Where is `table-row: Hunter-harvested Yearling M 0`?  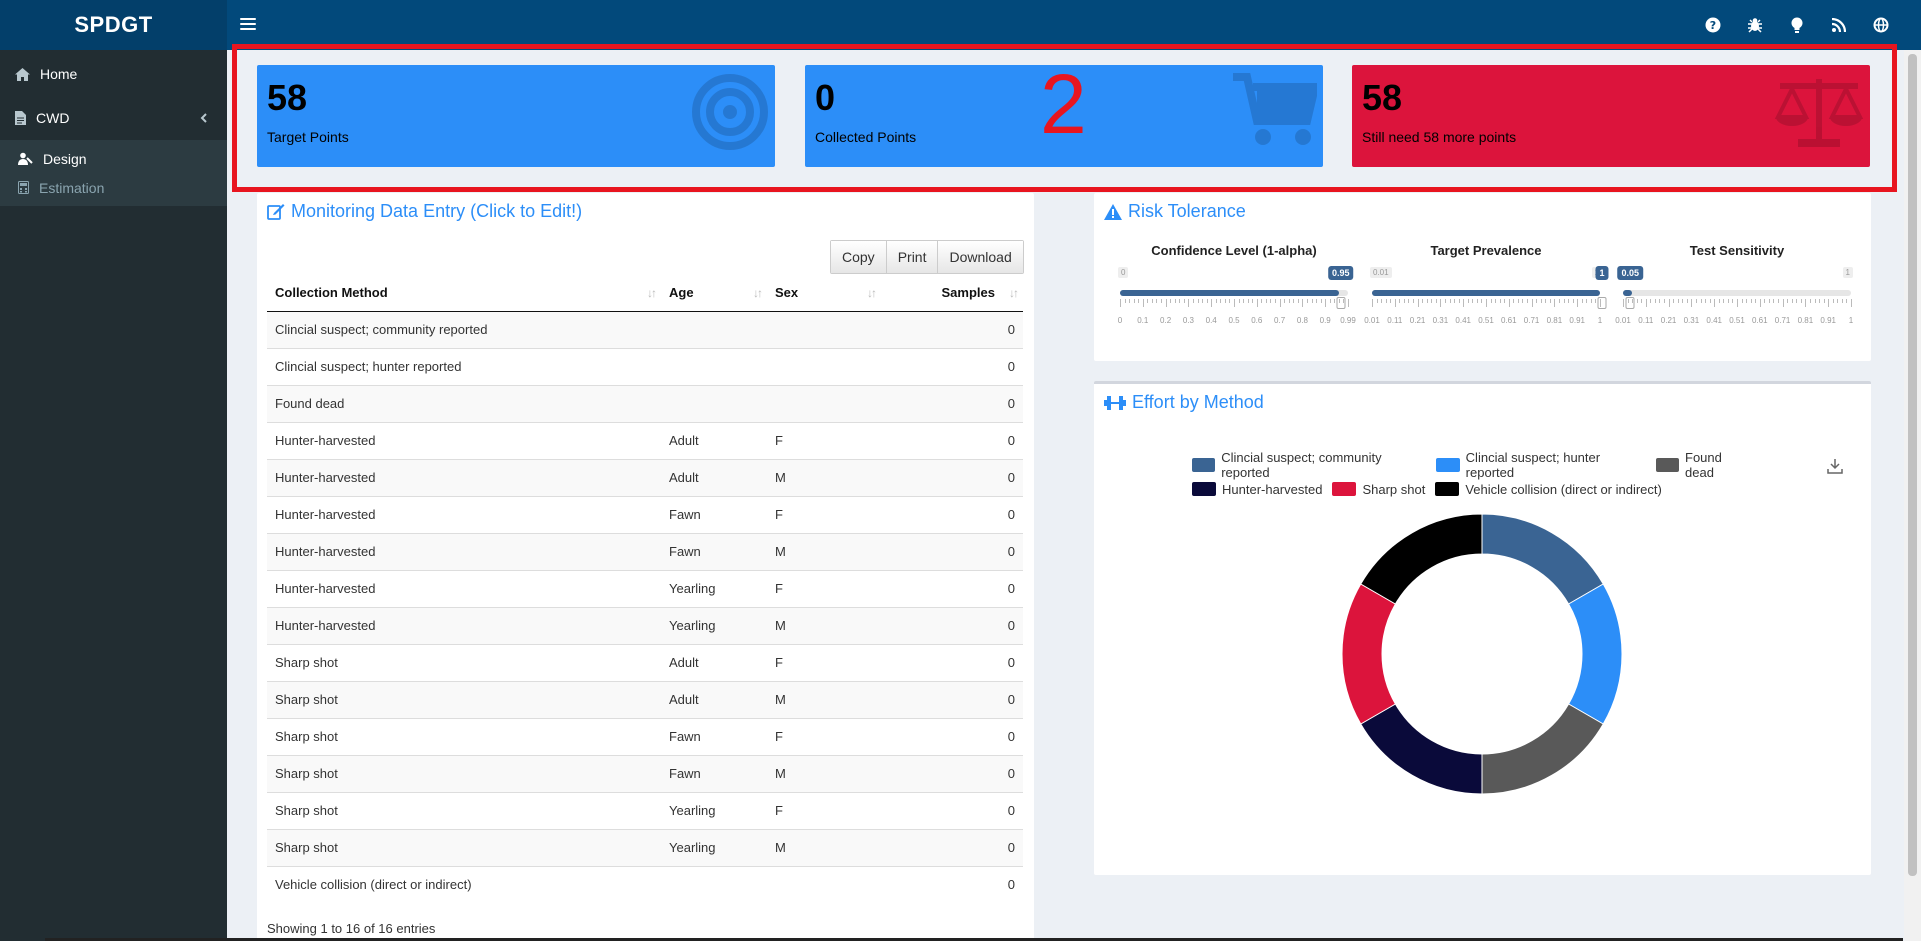 table-row: Hunter-harvested Yearling M 0 is located at coordinates (645, 625).